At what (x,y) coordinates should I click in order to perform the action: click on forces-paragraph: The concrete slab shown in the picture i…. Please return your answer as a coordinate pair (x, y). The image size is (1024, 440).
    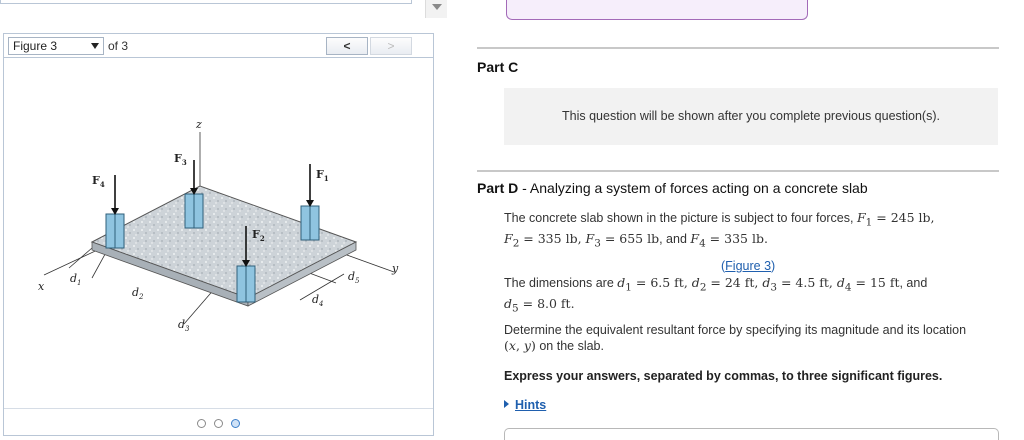
    Looking at the image, I should click on (719, 229).